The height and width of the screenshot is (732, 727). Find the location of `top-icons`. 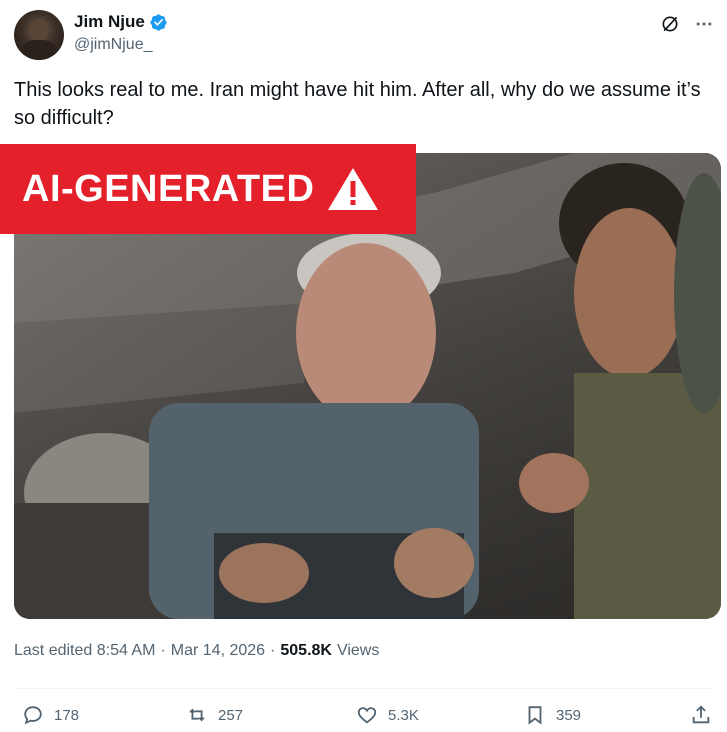

top-icons is located at coordinates (687, 24).